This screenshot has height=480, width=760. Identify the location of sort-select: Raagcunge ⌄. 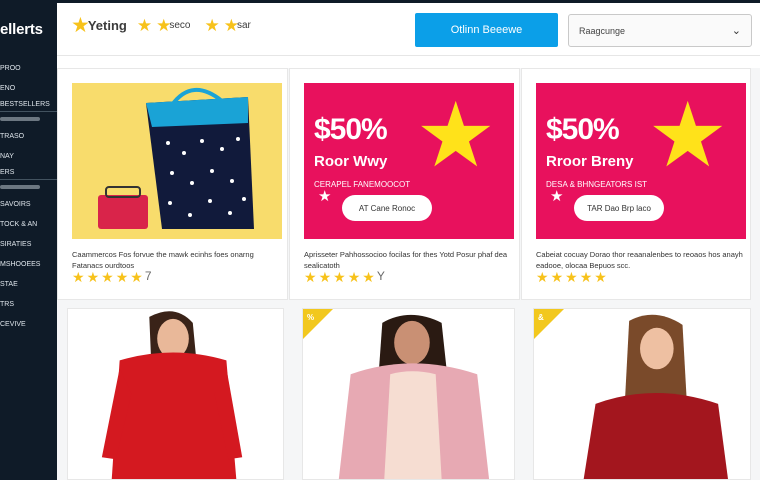
(660, 30).